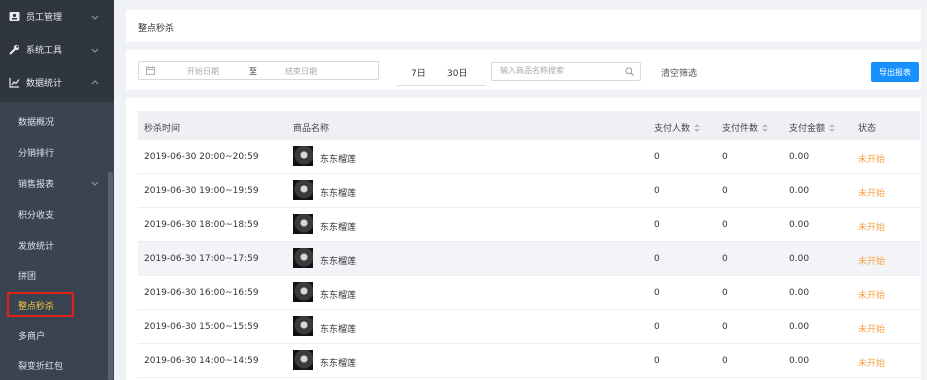  What do you see at coordinates (418, 72) in the screenshot?
I see `quick-range-7-days: 7日` at bounding box center [418, 72].